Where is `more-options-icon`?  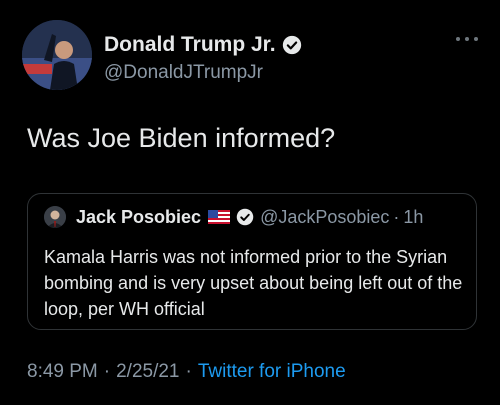 more-options-icon is located at coordinates (467, 39).